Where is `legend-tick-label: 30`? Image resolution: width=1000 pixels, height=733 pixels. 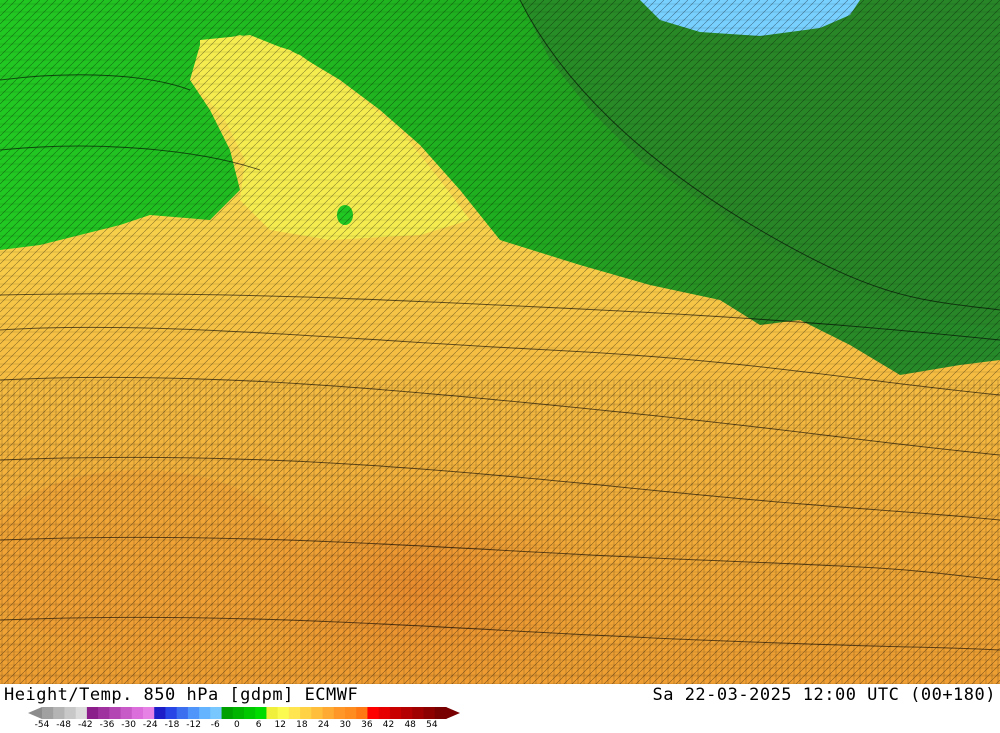 legend-tick-label: 30 is located at coordinates (345, 725).